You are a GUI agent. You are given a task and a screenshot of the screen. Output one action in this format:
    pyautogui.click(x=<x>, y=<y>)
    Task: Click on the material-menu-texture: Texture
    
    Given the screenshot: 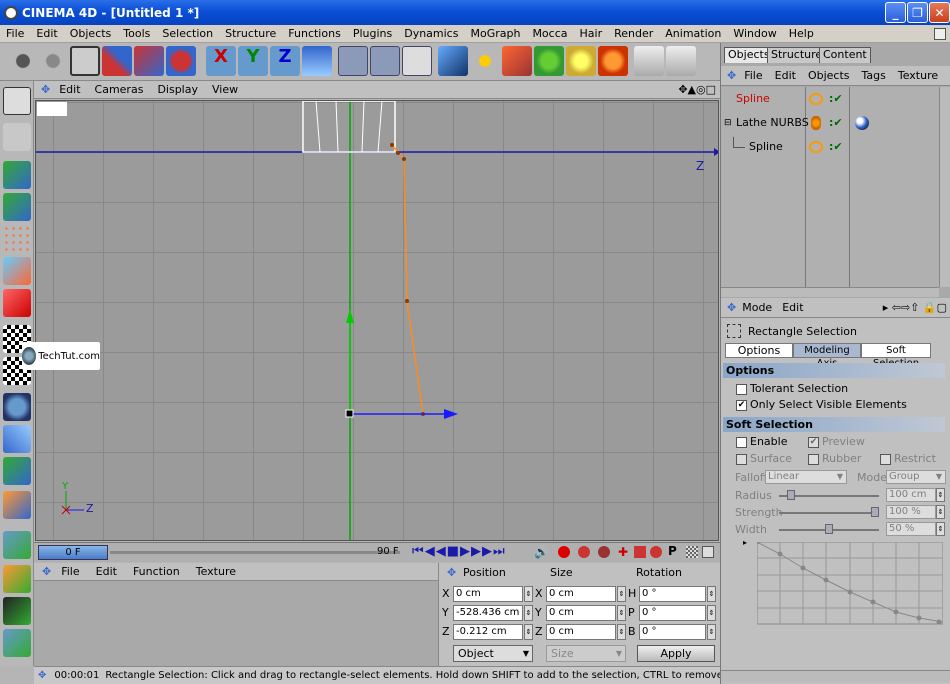 What is the action you would take?
    pyautogui.click(x=216, y=571)
    